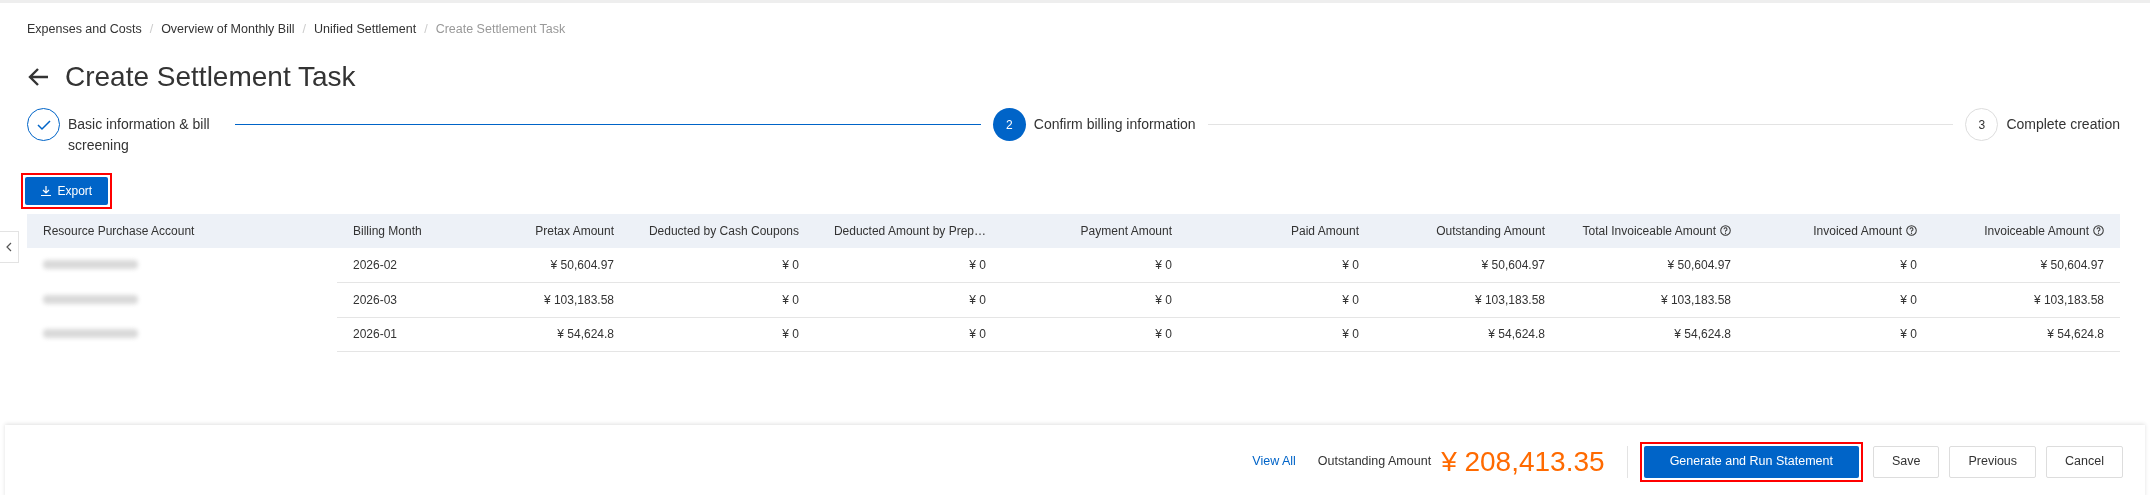 Image resolution: width=2150 pixels, height=495 pixels. I want to click on outstanding-amount: ¥ 208,413.35, so click(1523, 461).